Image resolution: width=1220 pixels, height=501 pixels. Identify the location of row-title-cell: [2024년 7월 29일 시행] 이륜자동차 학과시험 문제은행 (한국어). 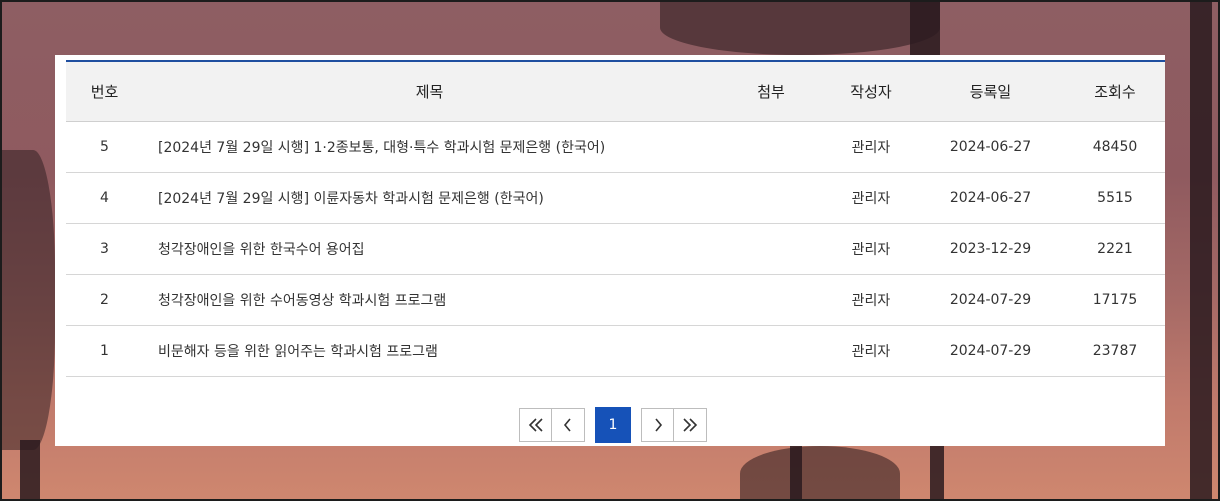
(429, 198).